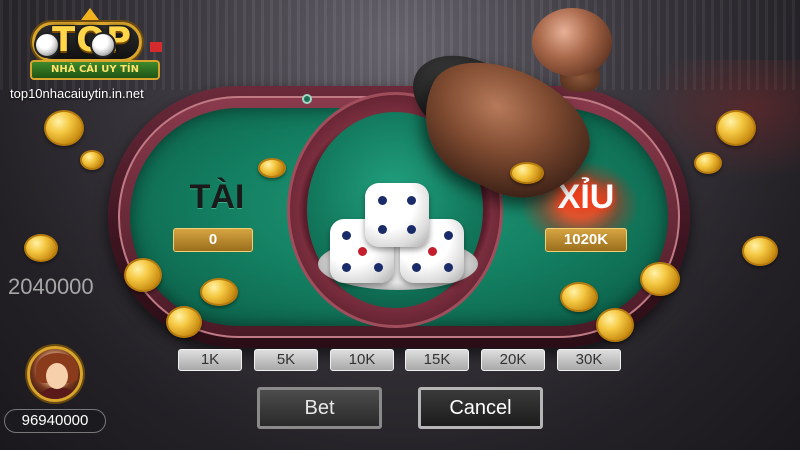  I want to click on xiu-bet-value: 1020K, so click(586, 240).